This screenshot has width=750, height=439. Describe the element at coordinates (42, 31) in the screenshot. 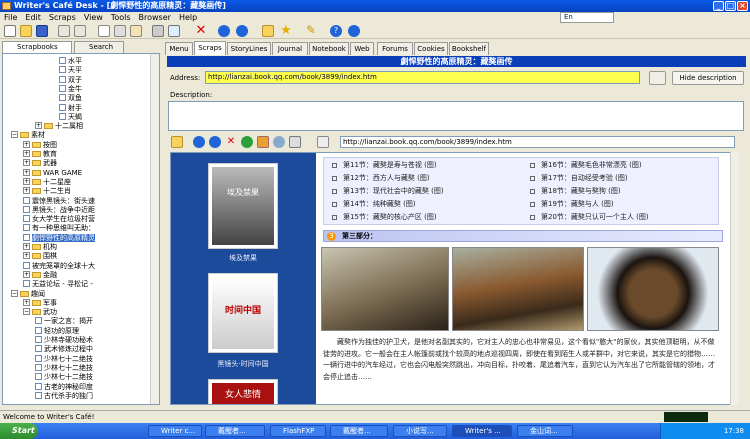

I see `save-icon` at that location.